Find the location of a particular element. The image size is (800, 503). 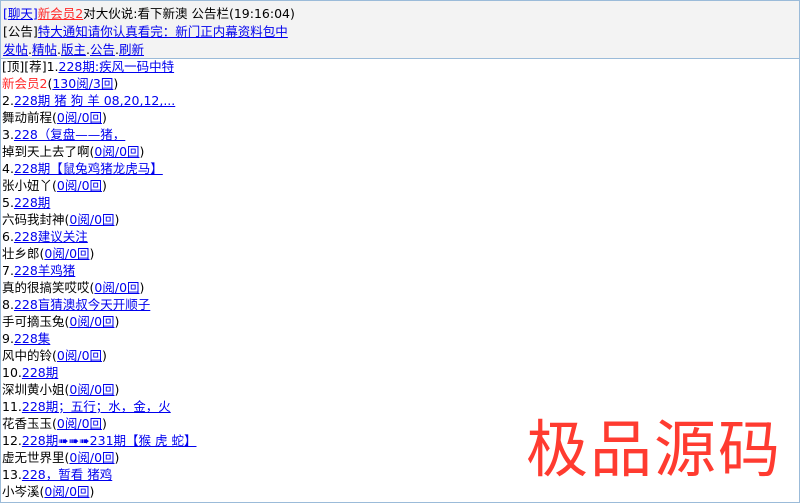

pinned-author: 新会员2 is located at coordinates (25, 83).